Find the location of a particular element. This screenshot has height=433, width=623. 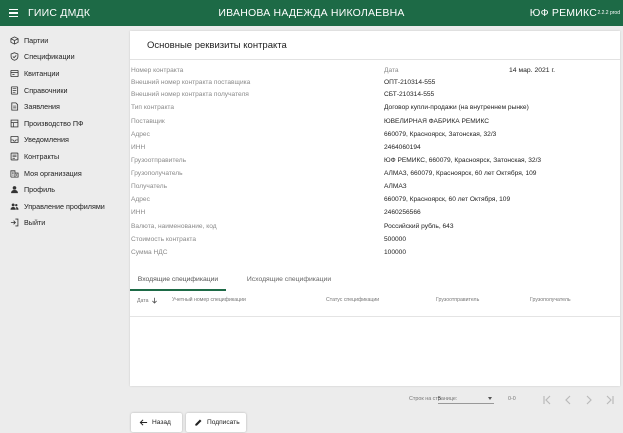

sidebar-item-label: Квитанции is located at coordinates (42, 73).